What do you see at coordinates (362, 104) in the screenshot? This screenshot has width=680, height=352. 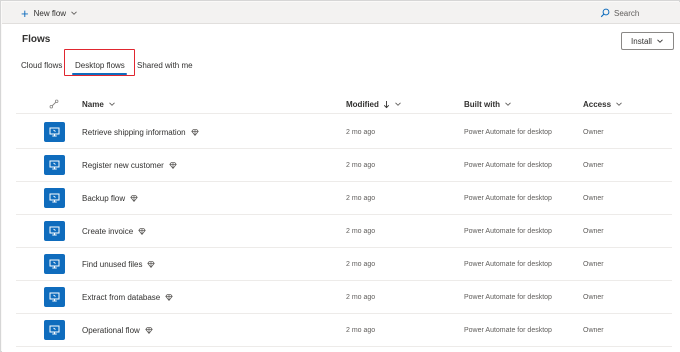 I see `column-header-label: Modified` at bounding box center [362, 104].